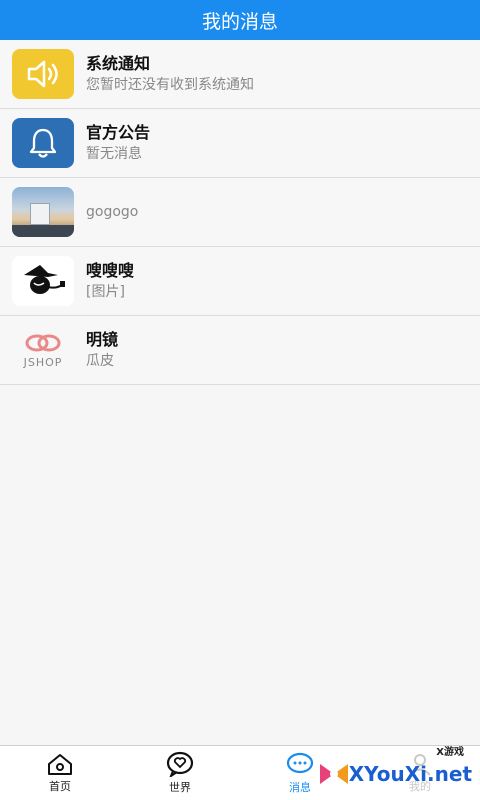  I want to click on truck-photo-avatar, so click(43, 212).